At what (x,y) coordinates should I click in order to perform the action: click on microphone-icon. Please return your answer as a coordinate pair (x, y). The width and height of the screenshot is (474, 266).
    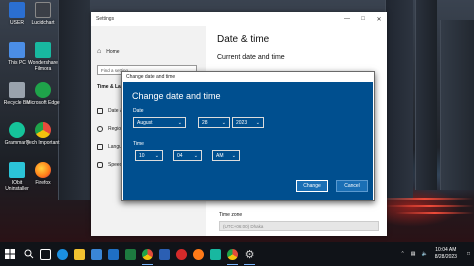
    Looking at the image, I should click on (100, 165).